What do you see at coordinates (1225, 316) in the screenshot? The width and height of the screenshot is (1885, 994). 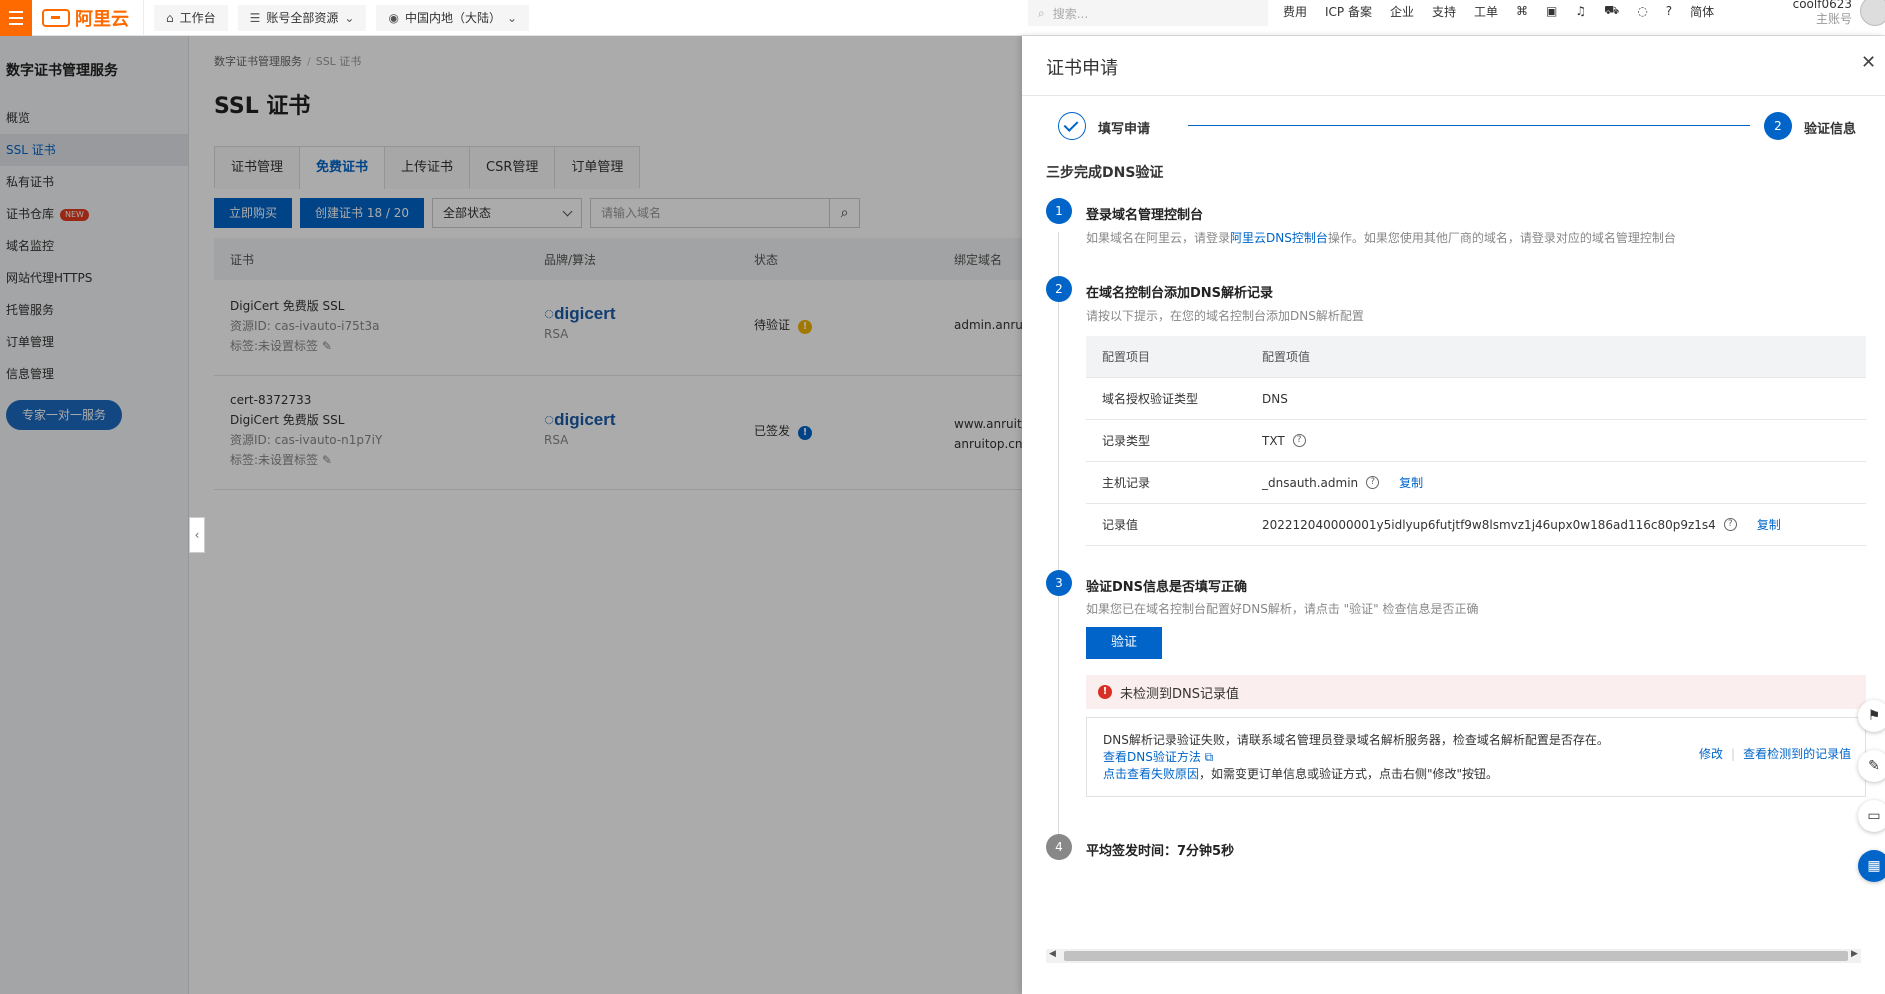 I see `section-2-desc: 请按以下提示，在您的域名控制台添加DNS解析配置` at bounding box center [1225, 316].